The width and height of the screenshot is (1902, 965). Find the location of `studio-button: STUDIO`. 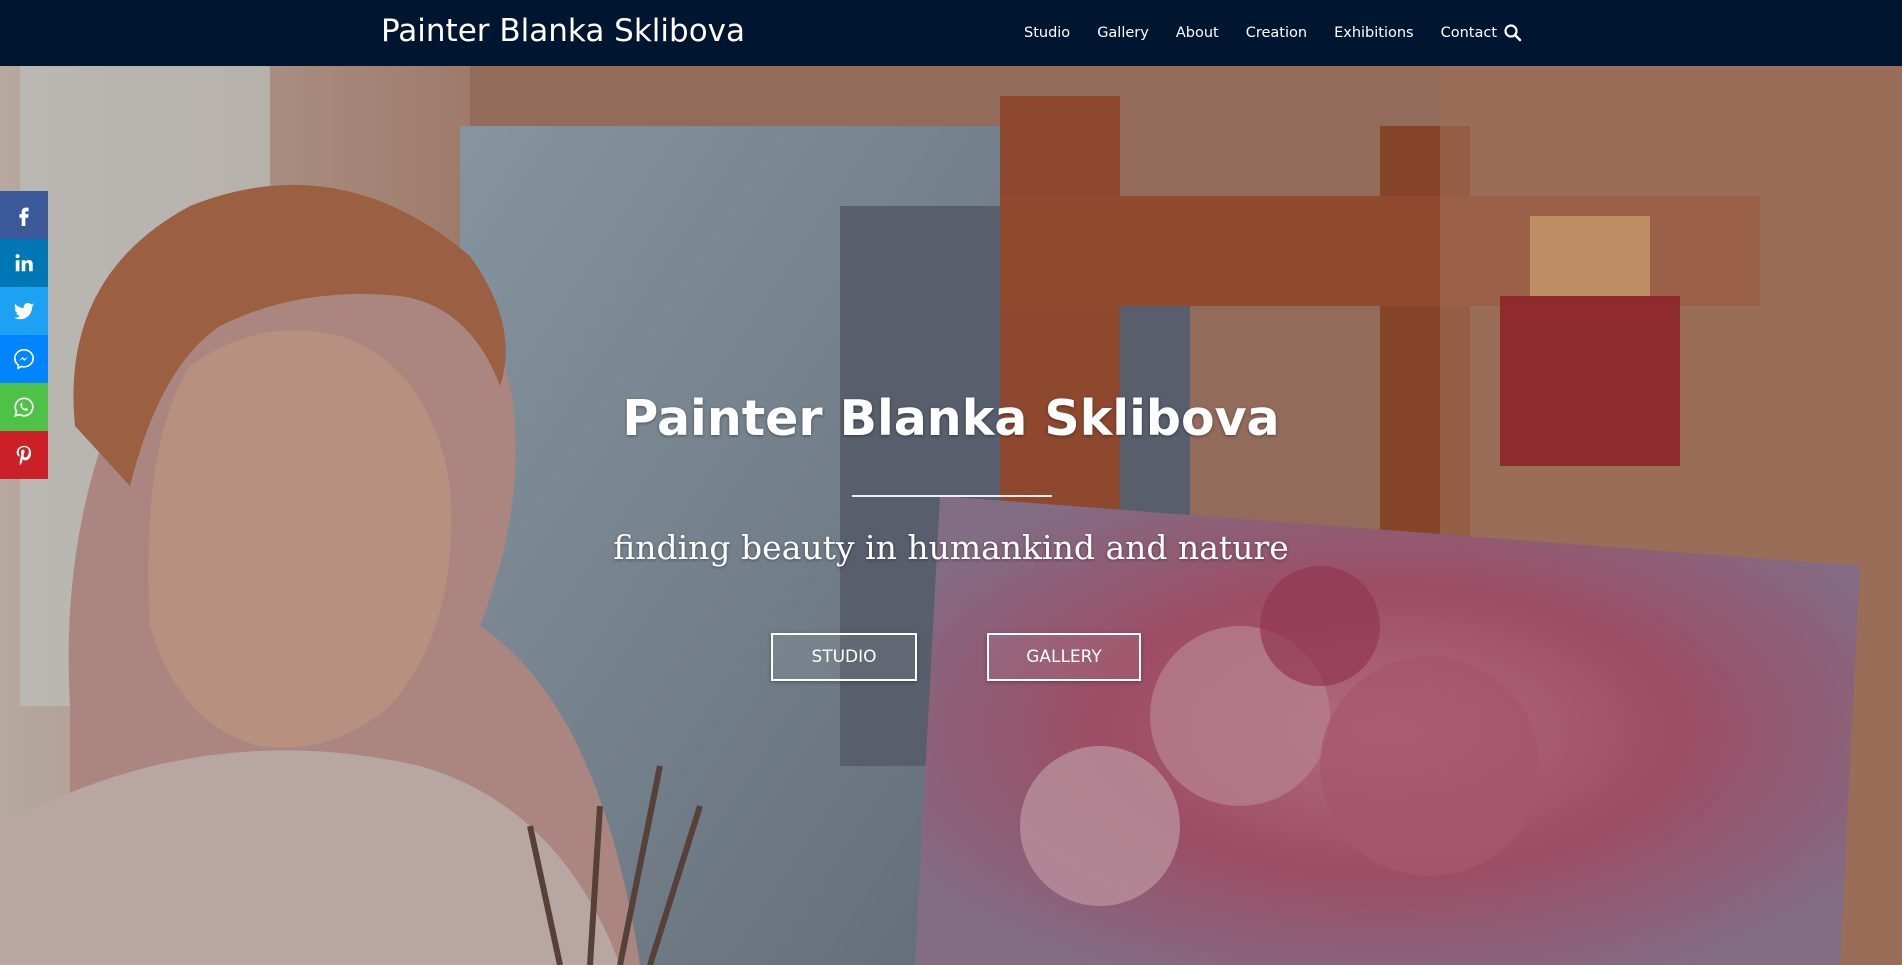

studio-button: STUDIO is located at coordinates (844, 657).